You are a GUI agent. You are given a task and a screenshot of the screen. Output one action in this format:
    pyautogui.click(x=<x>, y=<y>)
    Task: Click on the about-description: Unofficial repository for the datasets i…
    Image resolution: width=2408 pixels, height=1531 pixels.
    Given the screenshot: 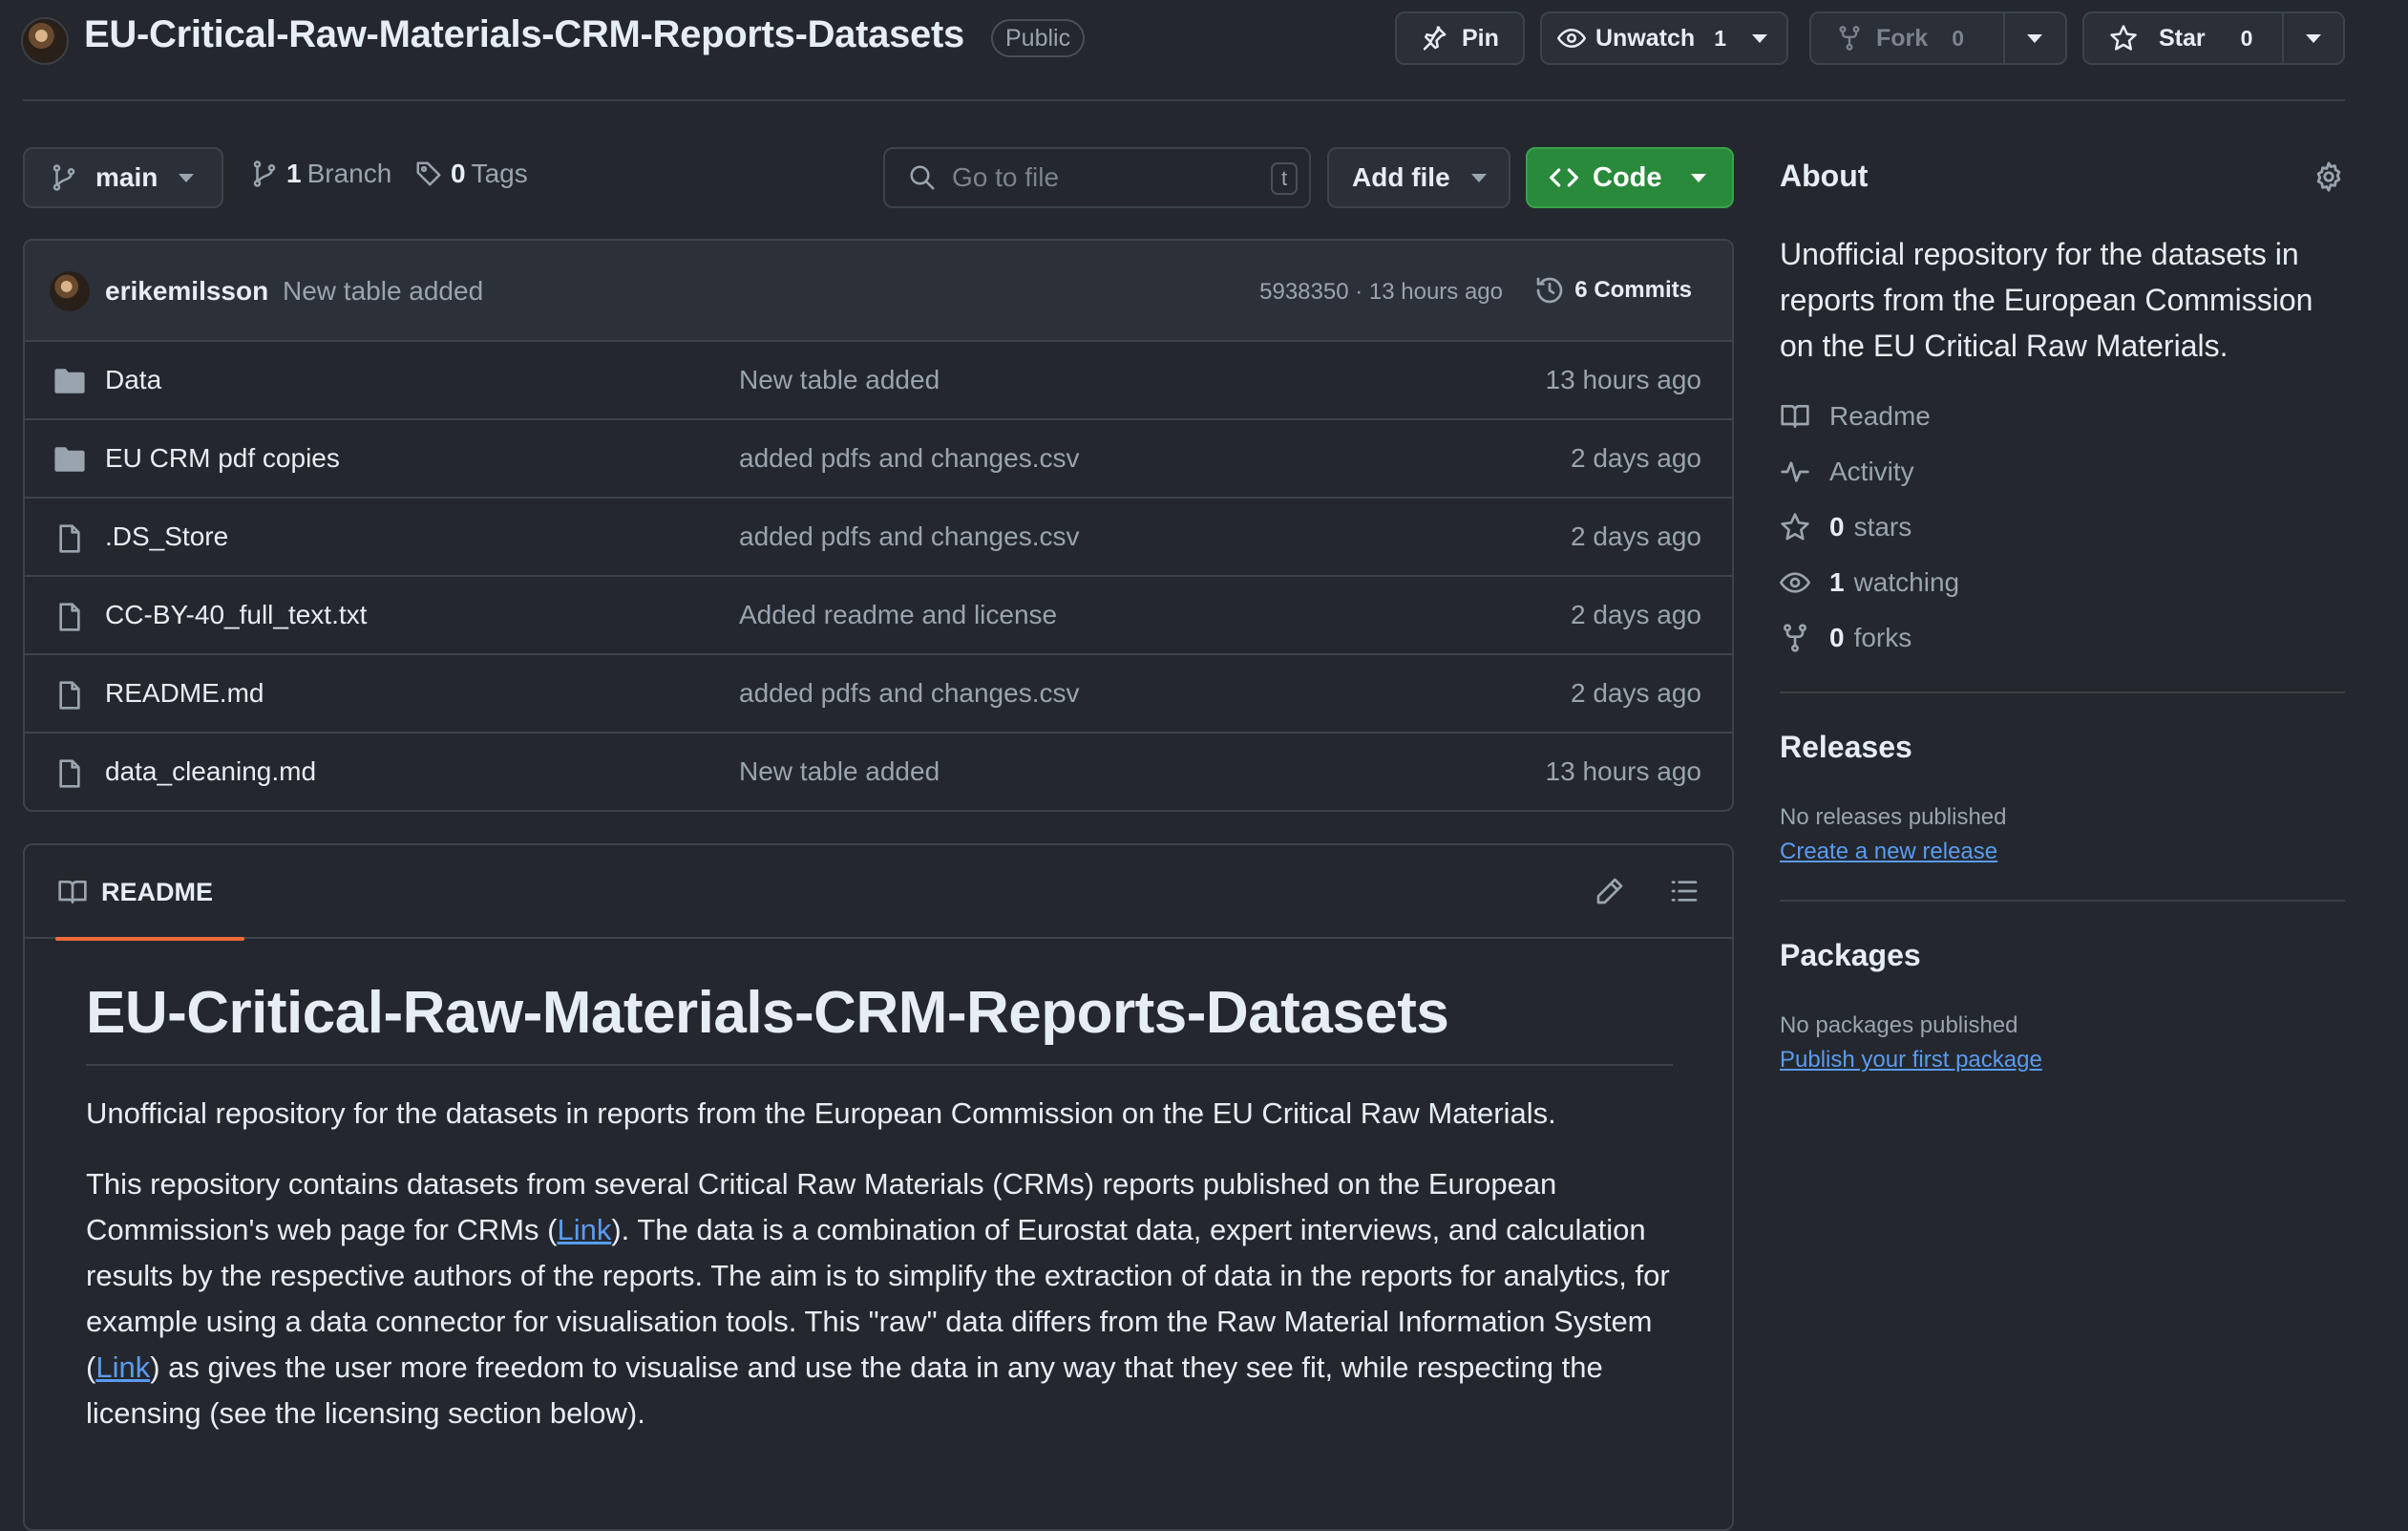 What is the action you would take?
    pyautogui.click(x=2046, y=300)
    